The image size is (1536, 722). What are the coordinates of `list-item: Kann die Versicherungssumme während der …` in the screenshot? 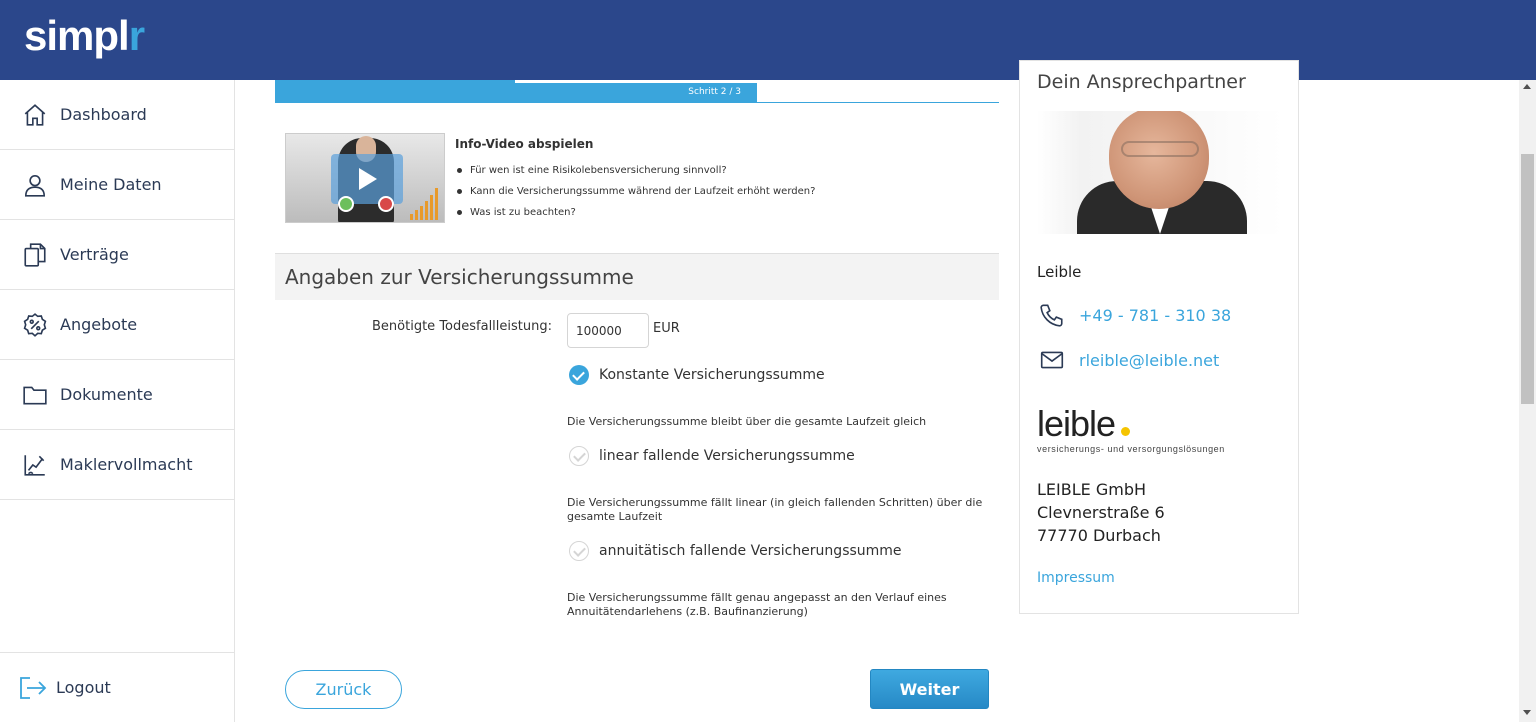 It's located at (636, 191).